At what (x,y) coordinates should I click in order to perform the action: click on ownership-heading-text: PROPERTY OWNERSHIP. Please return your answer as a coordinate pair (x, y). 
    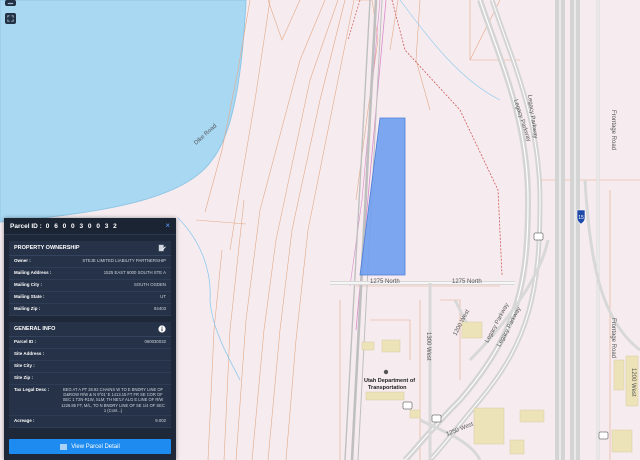
    Looking at the image, I should click on (47, 248).